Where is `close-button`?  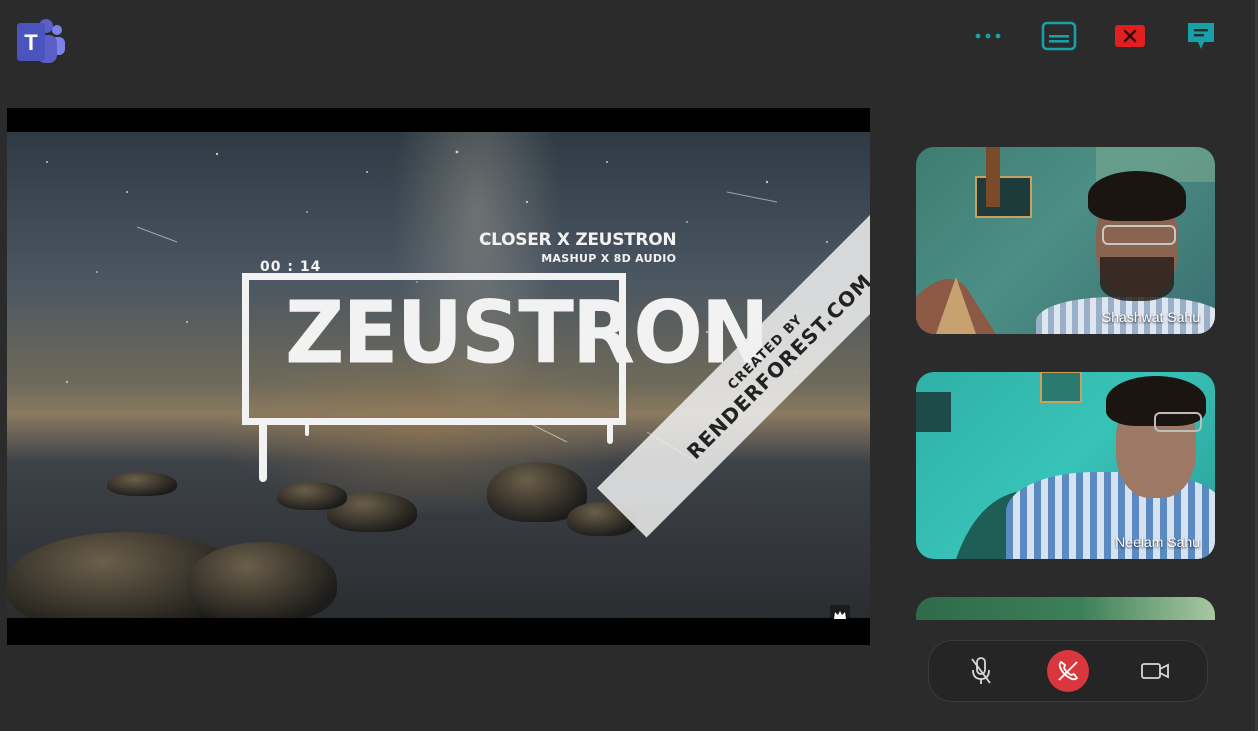
close-button is located at coordinates (1129, 36).